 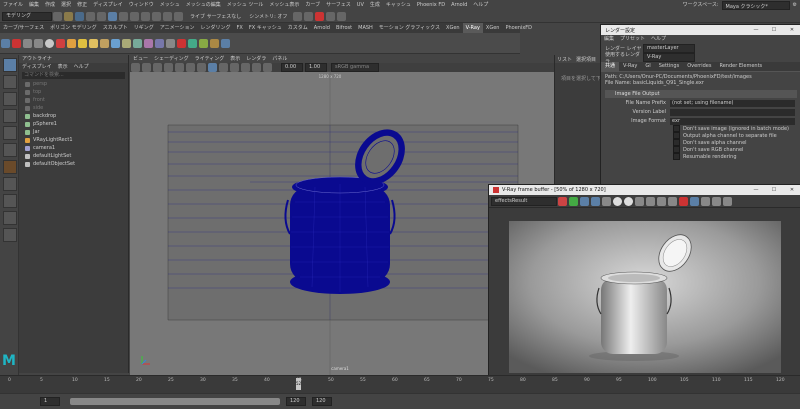 What do you see at coordinates (16, 43) in the screenshot?
I see `vray-logo-icon` at bounding box center [16, 43].